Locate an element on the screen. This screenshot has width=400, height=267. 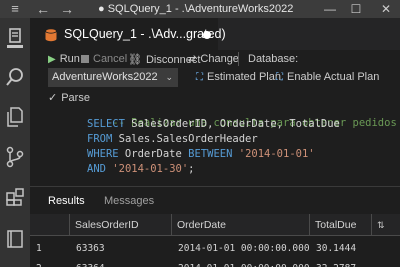
statement-terminator: ; is located at coordinates (191, 169).